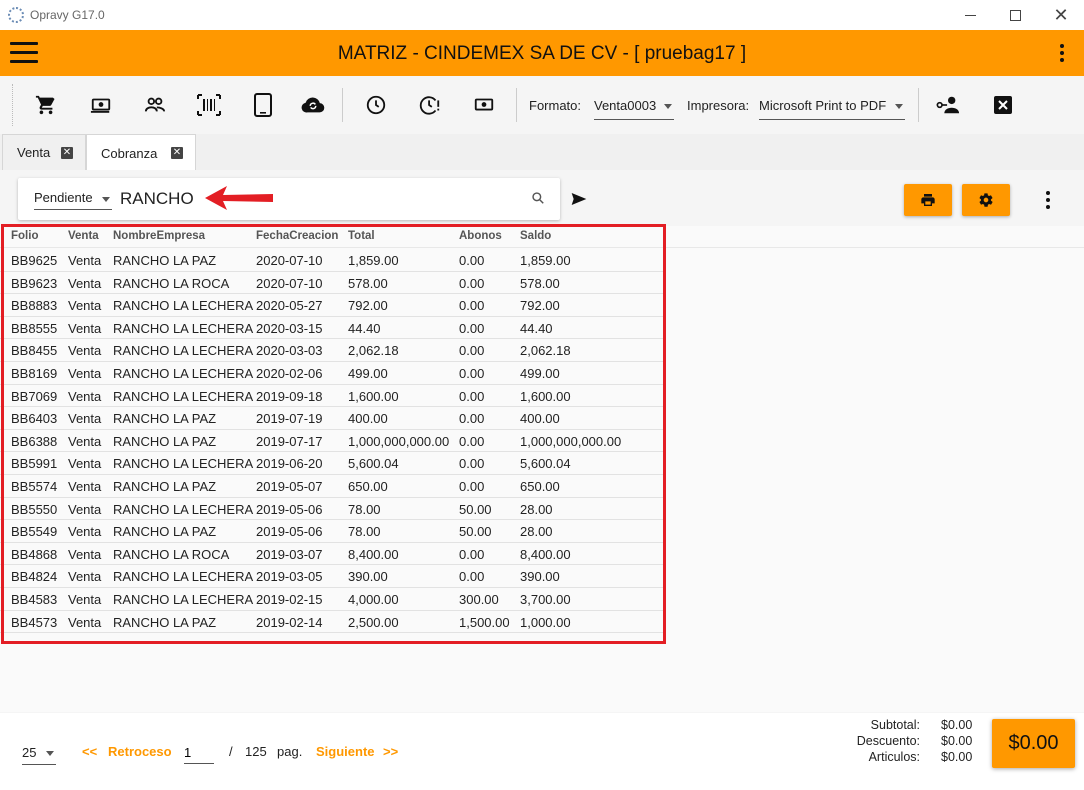 This screenshot has width=1084, height=790. What do you see at coordinates (34, 328) in the screenshot?
I see `cell-folio: BB8555` at bounding box center [34, 328].